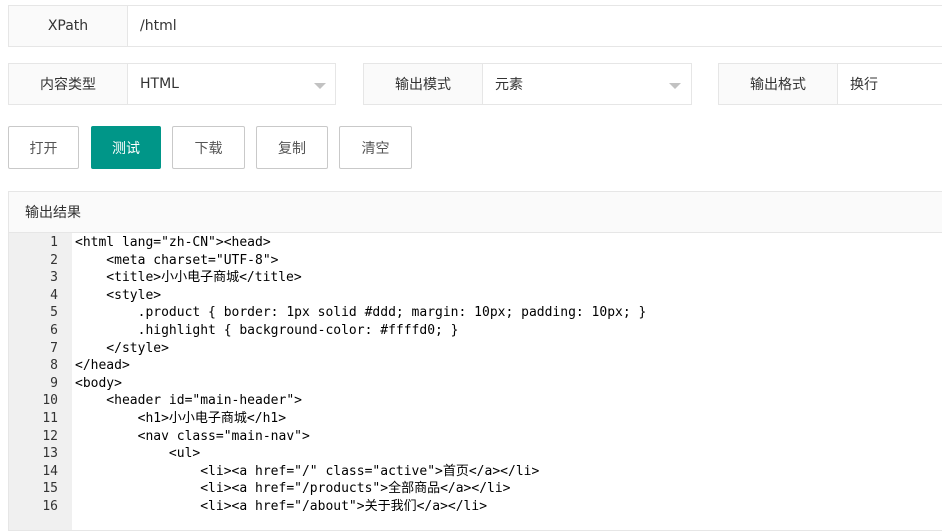 This screenshot has height=531, width=942. What do you see at coordinates (43, 147) in the screenshot?
I see `open-button: 打开` at bounding box center [43, 147].